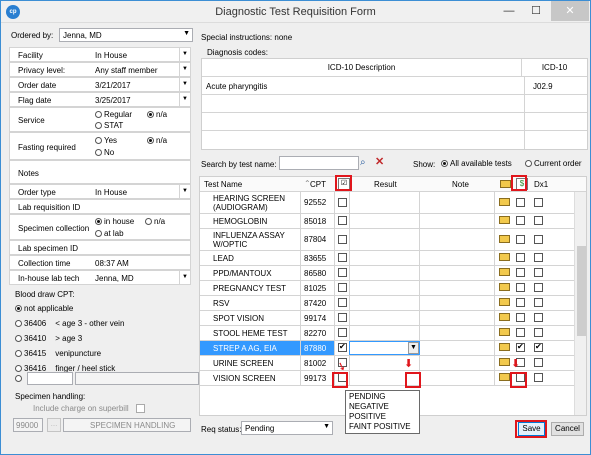  I want to click on service-stat-radio: STAT, so click(109, 125).